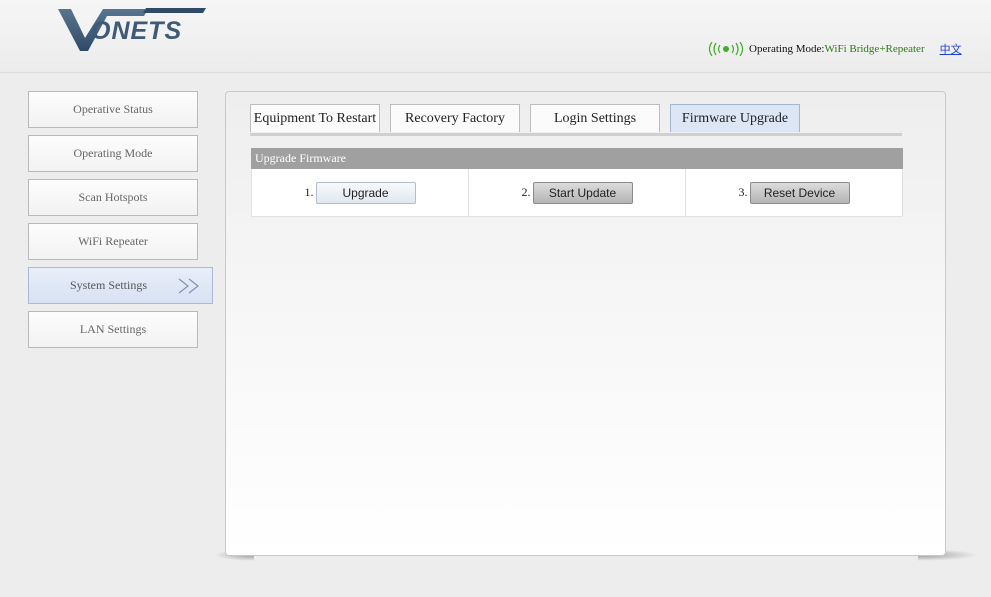 This screenshot has width=991, height=597. What do you see at coordinates (582, 192) in the screenshot?
I see `start-update-button: Start Update` at bounding box center [582, 192].